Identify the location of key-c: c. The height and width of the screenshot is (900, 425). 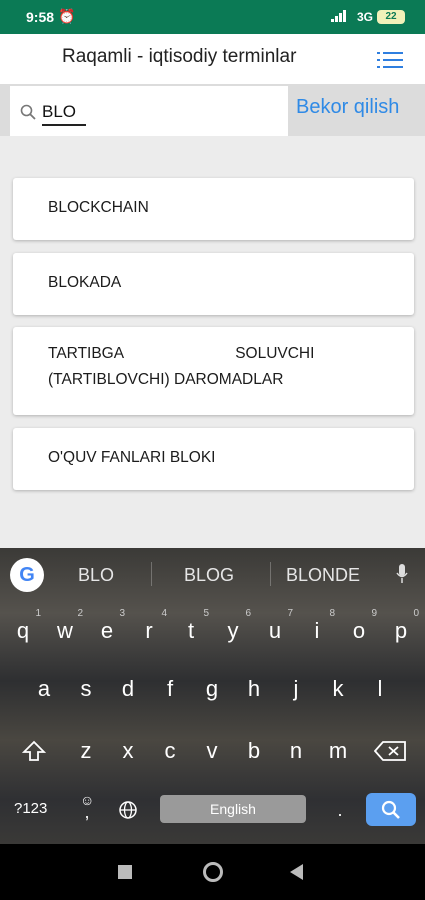
(170, 751).